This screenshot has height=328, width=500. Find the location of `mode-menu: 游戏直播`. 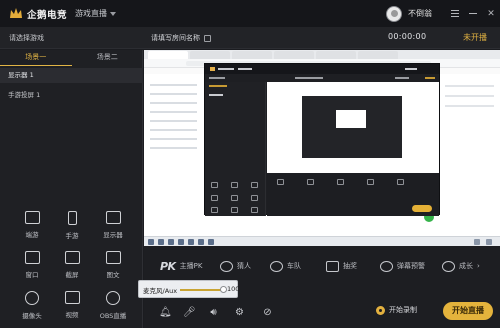

mode-menu: 游戏直播 is located at coordinates (96, 13).